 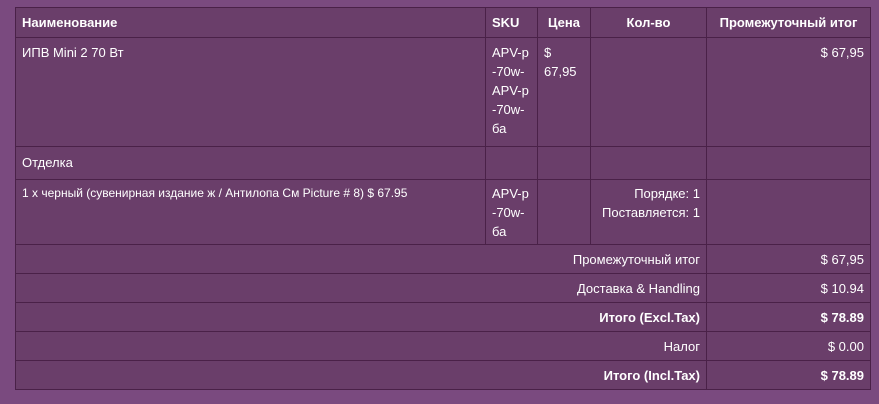 I want to click on table-row: Отделка, so click(x=443, y=163).